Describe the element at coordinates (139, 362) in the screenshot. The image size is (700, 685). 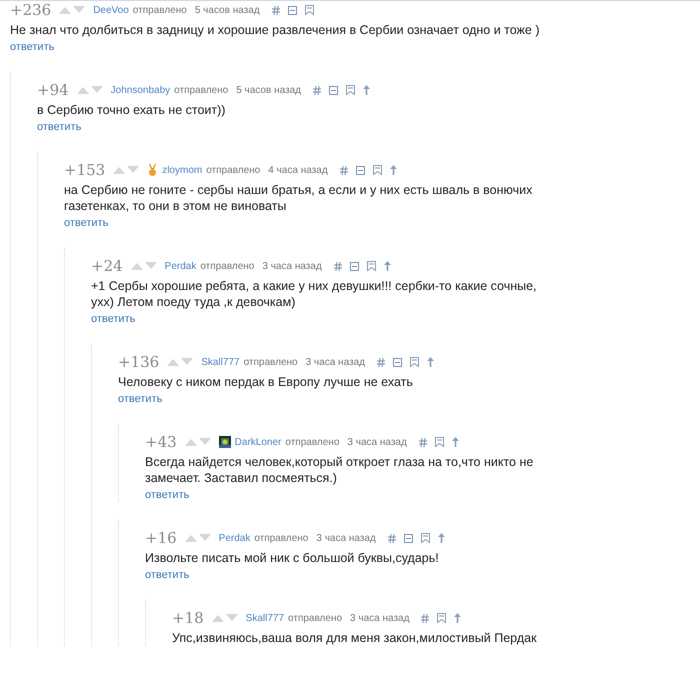
I see `rating: +136` at that location.